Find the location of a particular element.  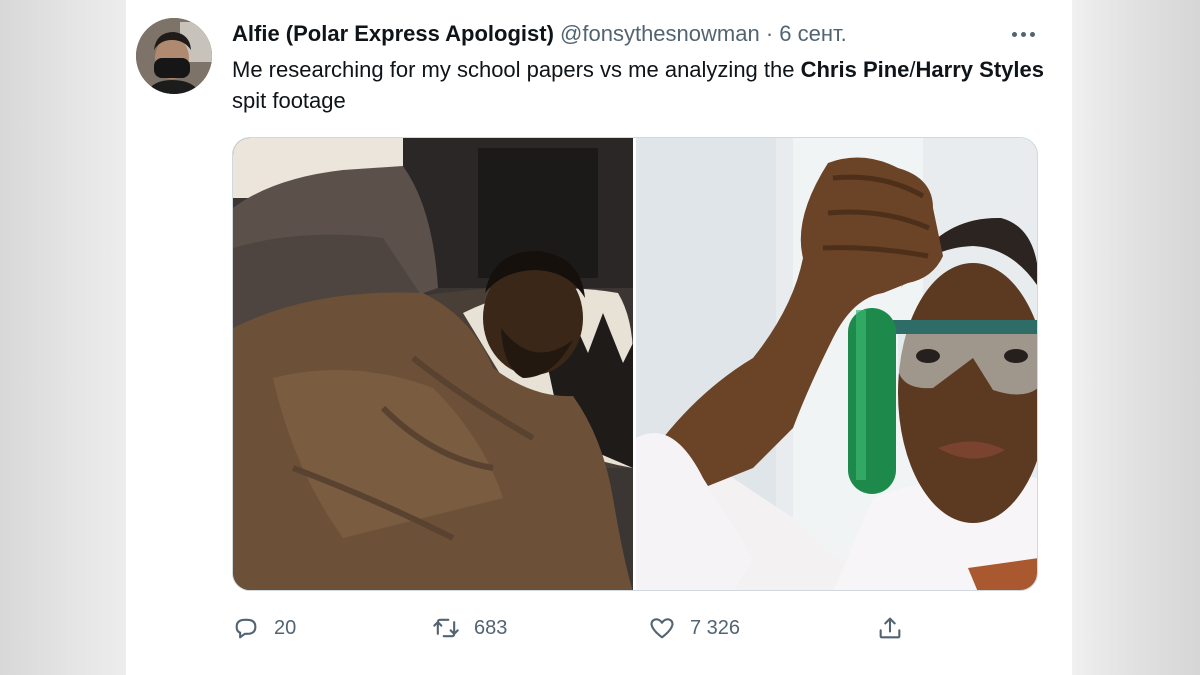

retweet-icon is located at coordinates (446, 628).